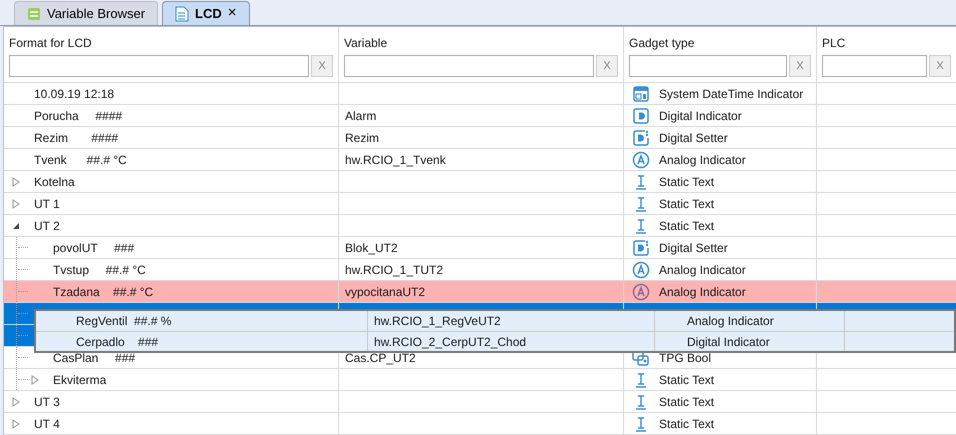 The width and height of the screenshot is (956, 435). What do you see at coordinates (360, 116) in the screenshot?
I see `table-cell-text: Alarm` at bounding box center [360, 116].